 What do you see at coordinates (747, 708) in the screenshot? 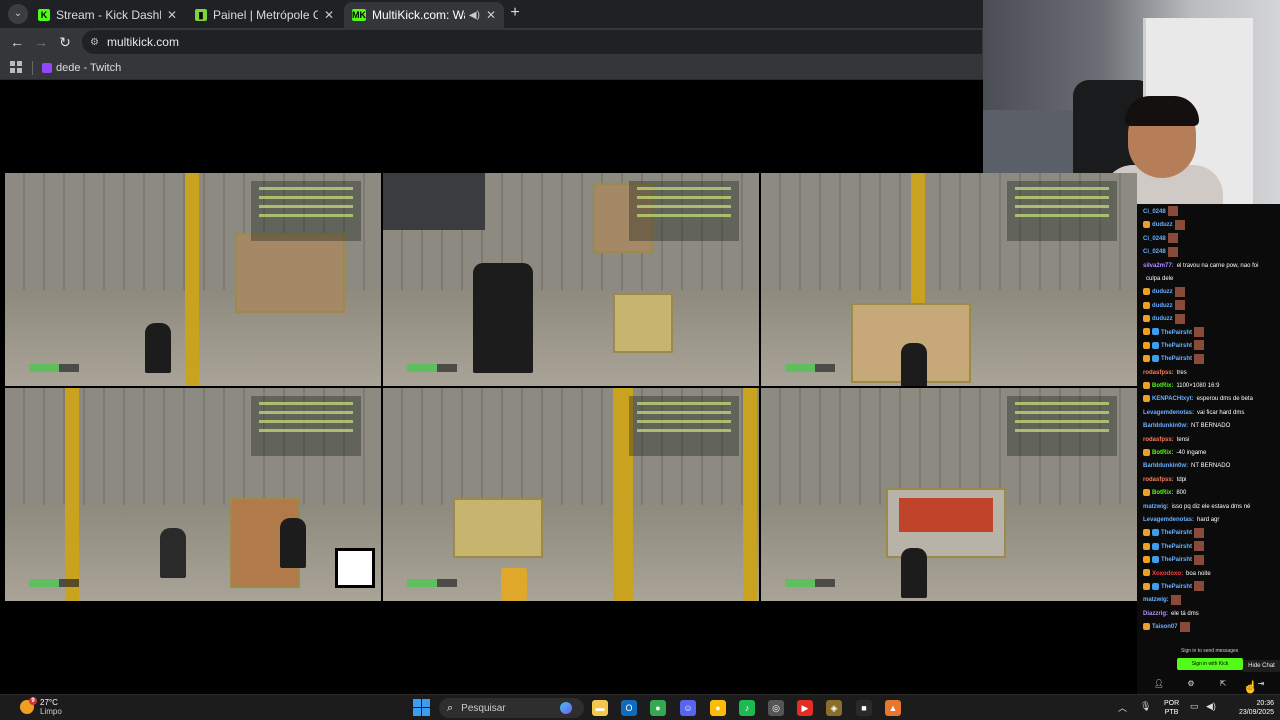
I see `spotify-icon: ♪` at bounding box center [747, 708].